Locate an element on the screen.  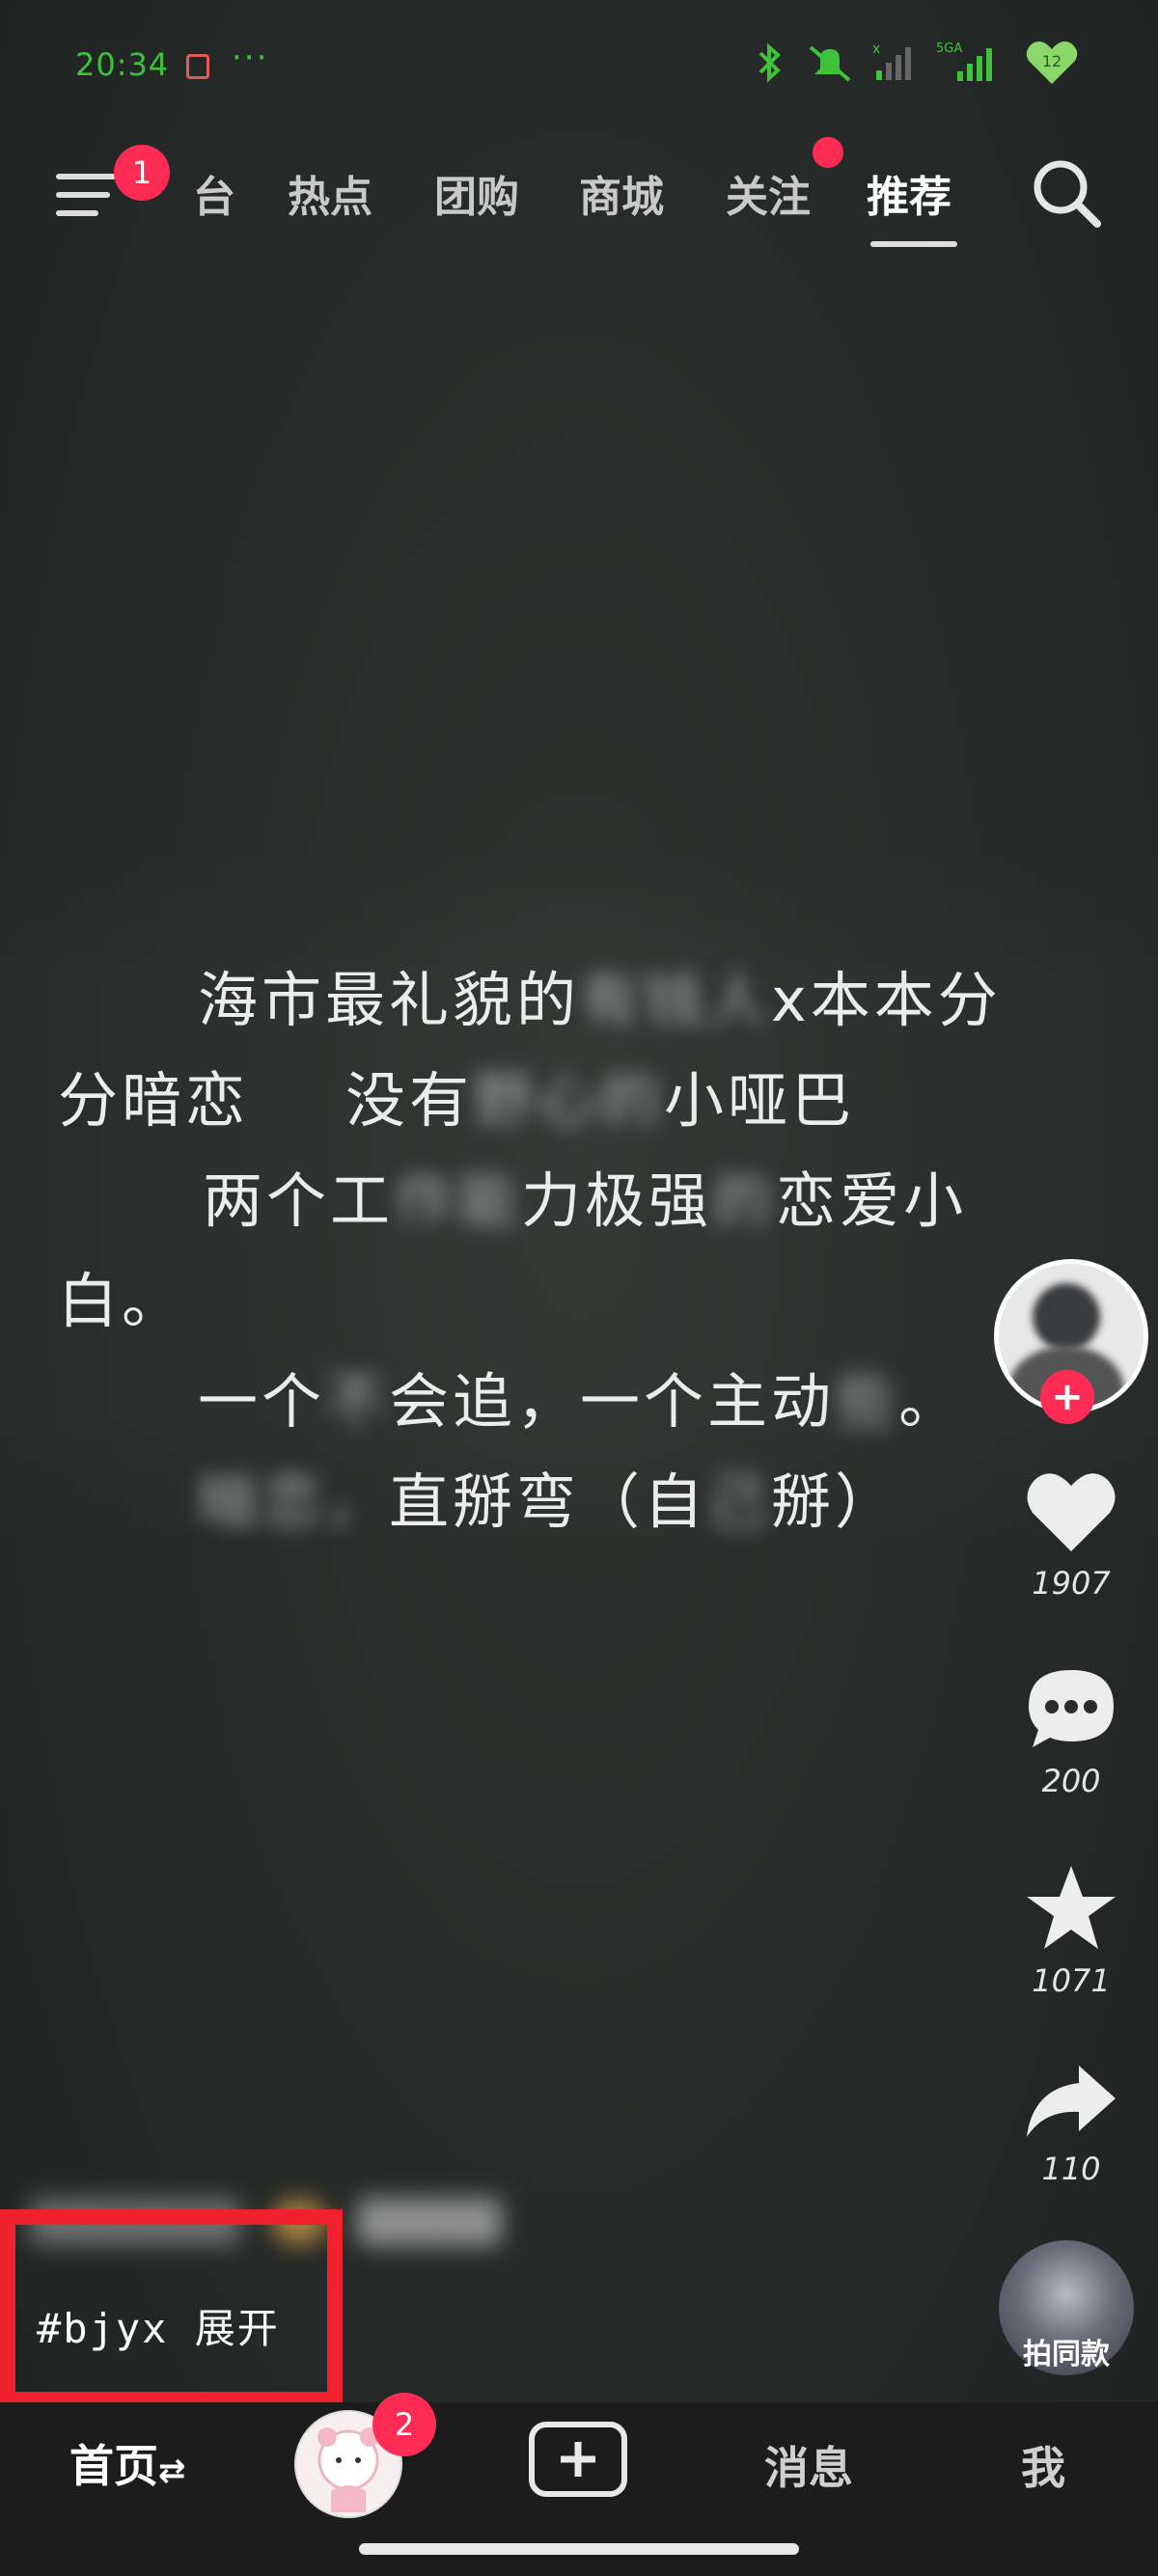
switch-icon: ⇄ is located at coordinates (172, 2471).